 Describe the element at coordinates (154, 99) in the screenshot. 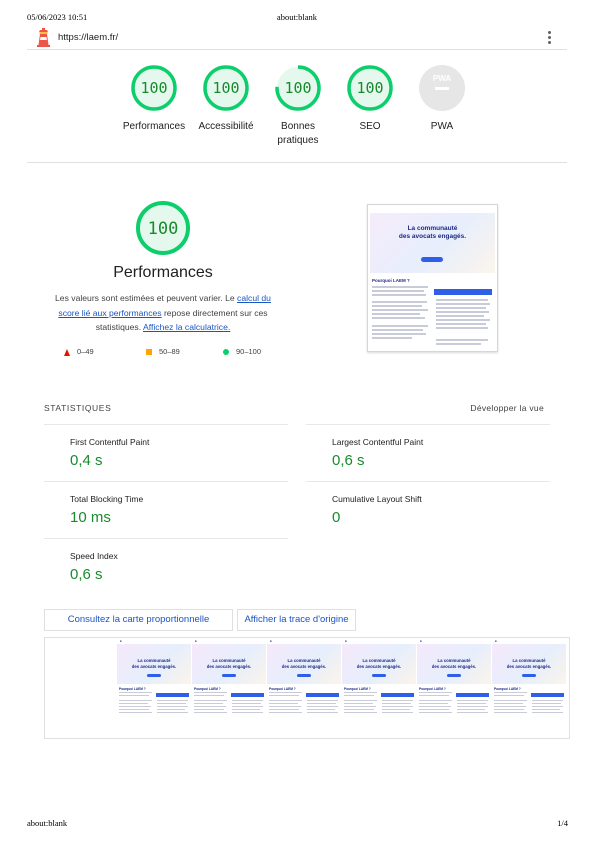

I see `gauge-performance: 100 Performances` at that location.